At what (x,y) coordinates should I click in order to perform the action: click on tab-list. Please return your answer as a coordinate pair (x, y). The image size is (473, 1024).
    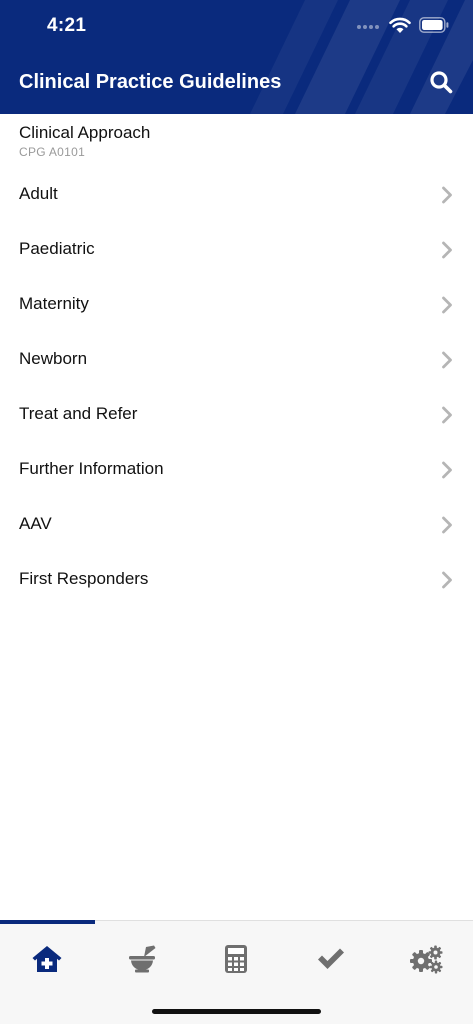
    Looking at the image, I should click on (236, 959).